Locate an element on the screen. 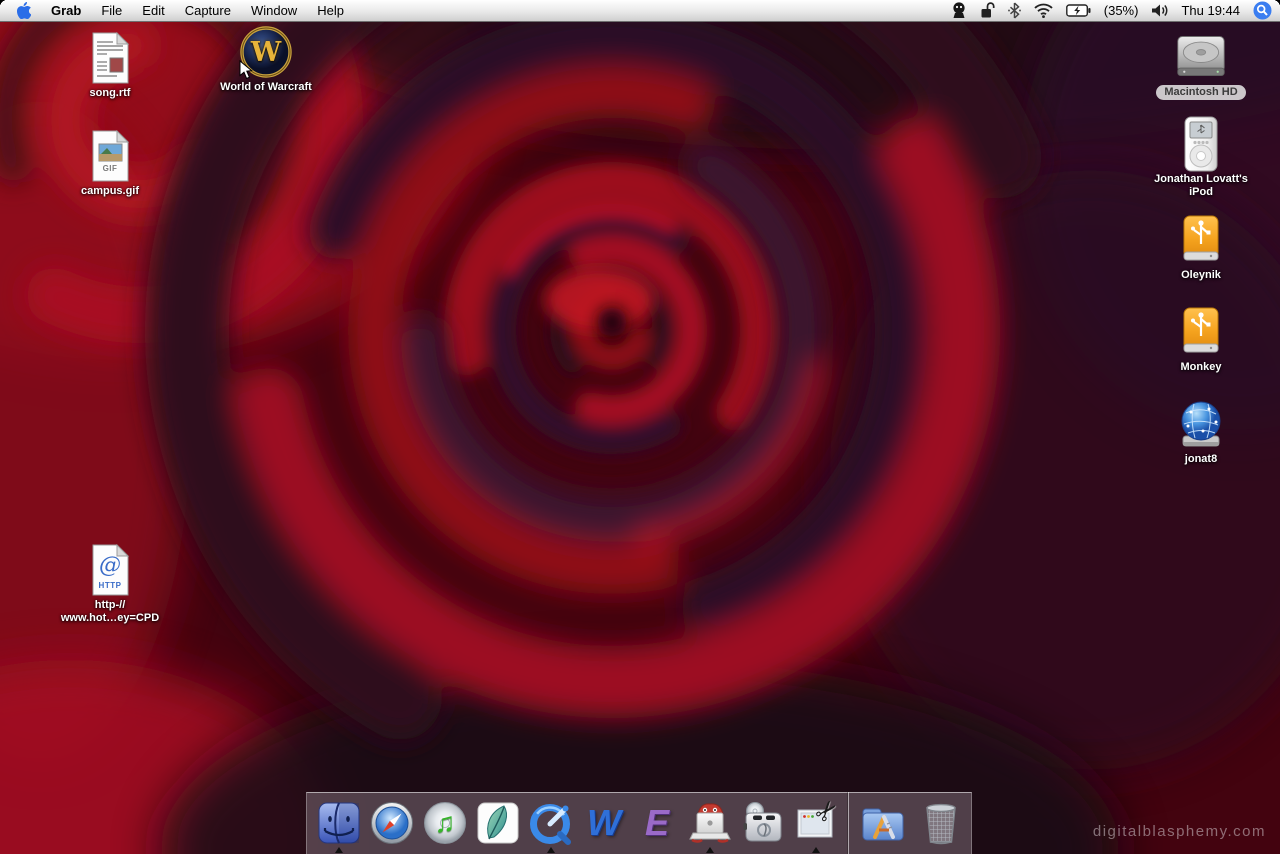 This screenshot has width=1280, height=854. dock-itunes-icon: ♫ is located at coordinates (445, 823).